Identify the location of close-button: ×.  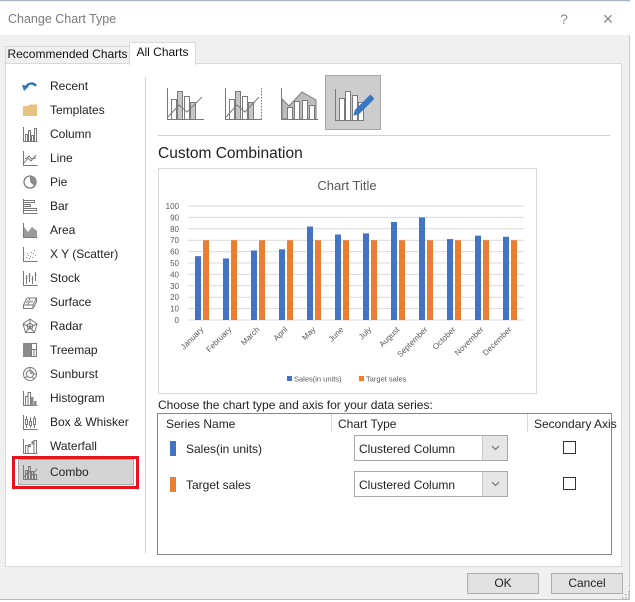
(608, 19).